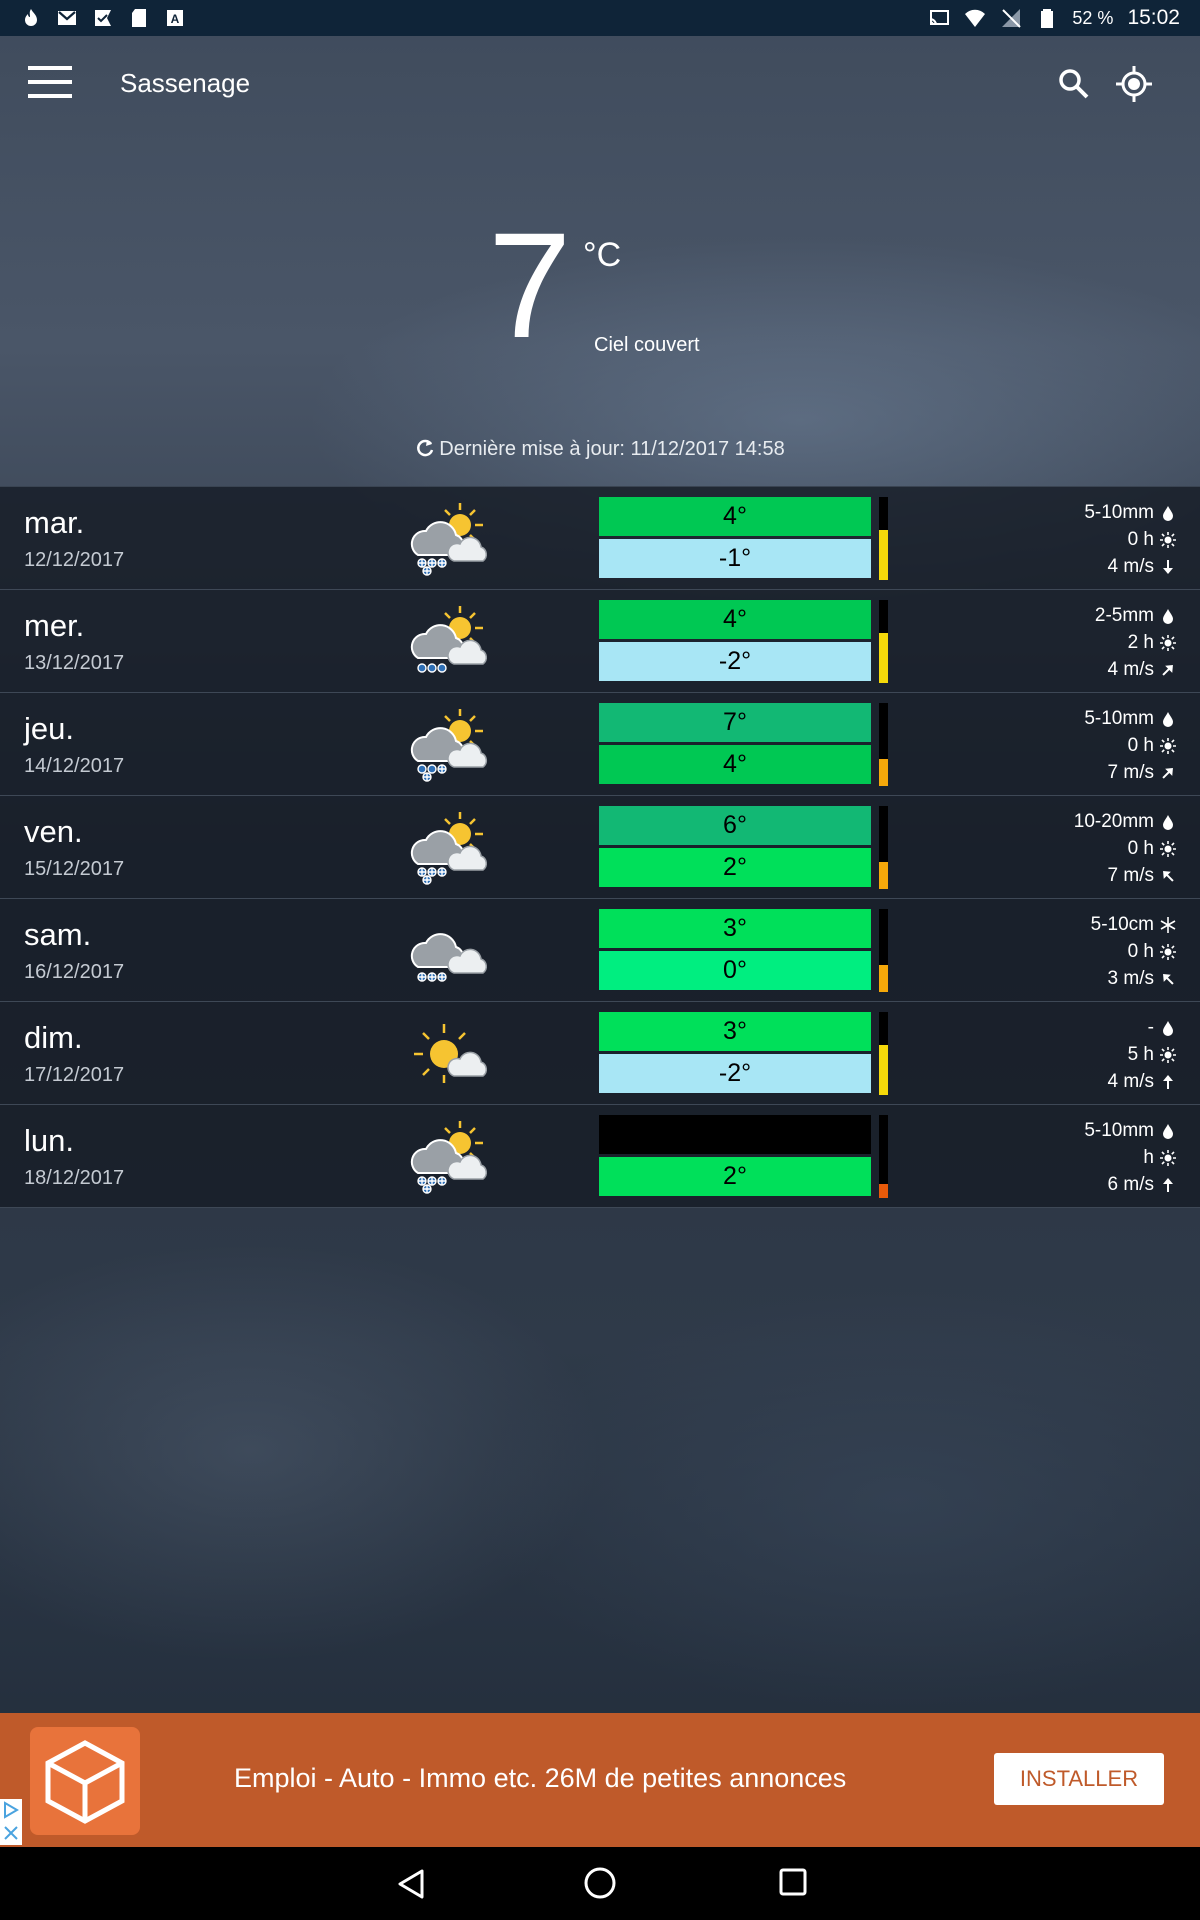 The image size is (1200, 1920). Describe the element at coordinates (1130, 1157) in the screenshot. I see `forecast-stats: 5-10mm h 6 m/s` at that location.